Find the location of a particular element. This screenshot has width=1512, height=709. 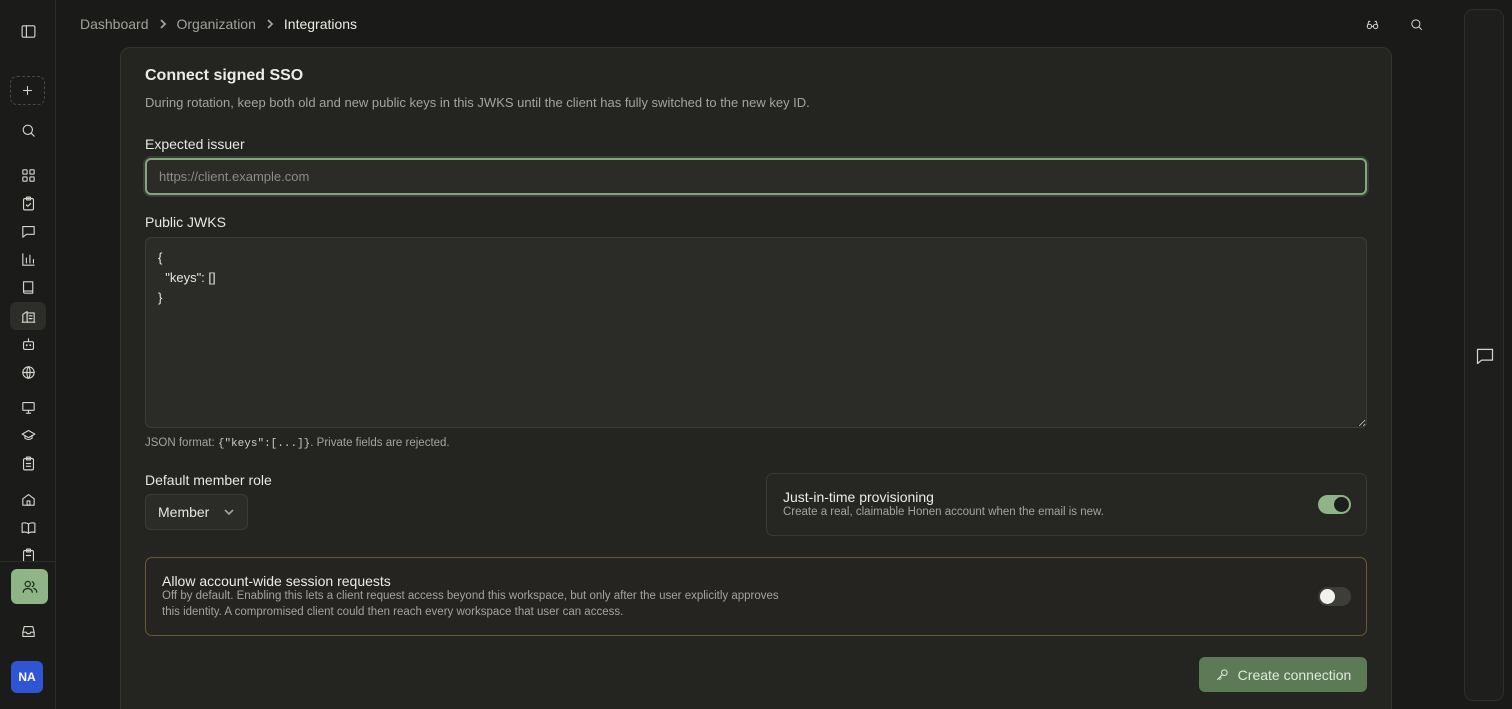

home-icon is located at coordinates (28, 499).